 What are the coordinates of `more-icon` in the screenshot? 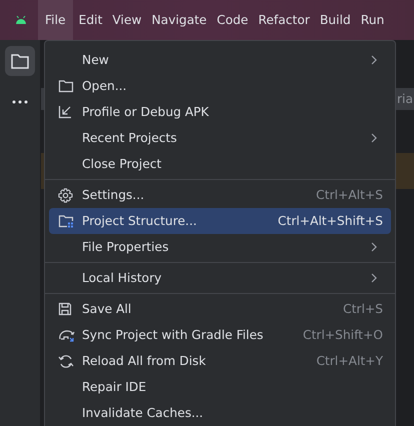 It's located at (20, 102).